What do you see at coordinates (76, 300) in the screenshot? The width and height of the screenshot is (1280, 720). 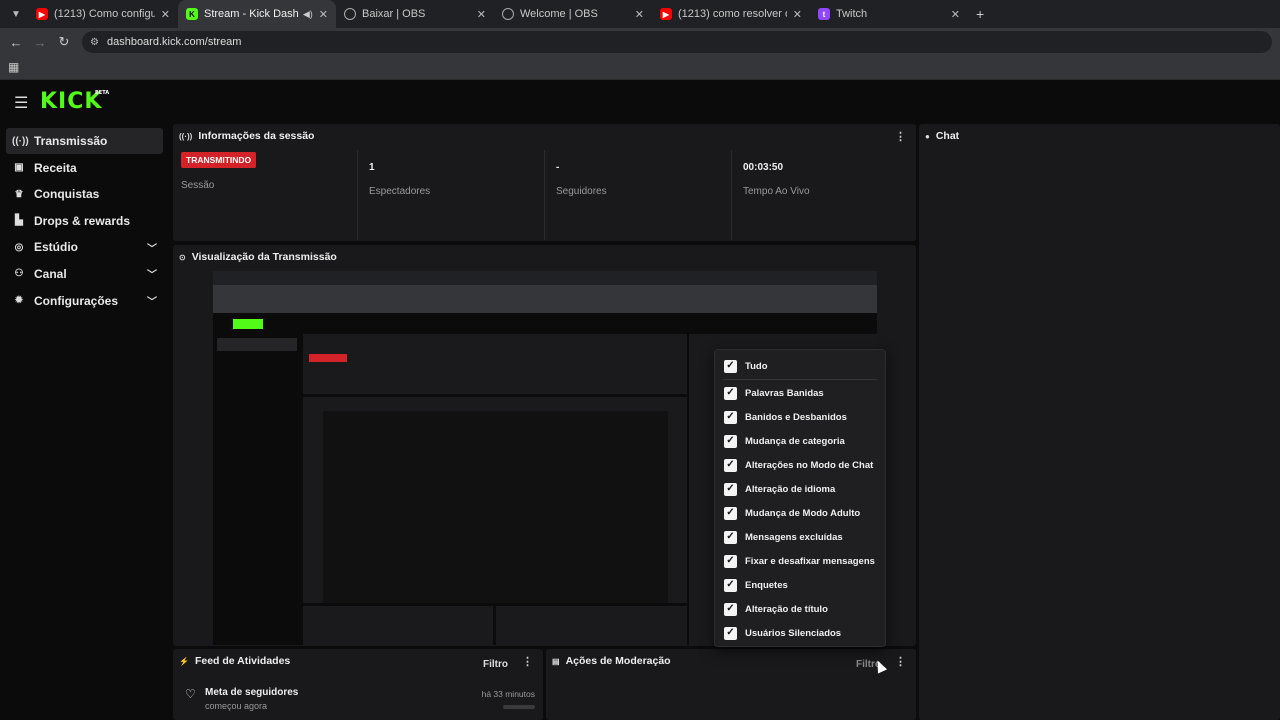 I see `sidebar-item-label: Configurações` at bounding box center [76, 300].